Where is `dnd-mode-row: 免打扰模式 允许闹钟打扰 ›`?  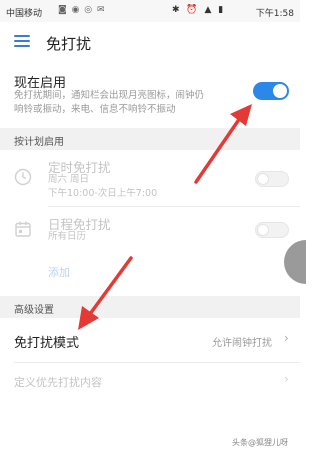
dnd-mode-row: 免打扰模式 允许闹钟打扰 › is located at coordinates (150, 340).